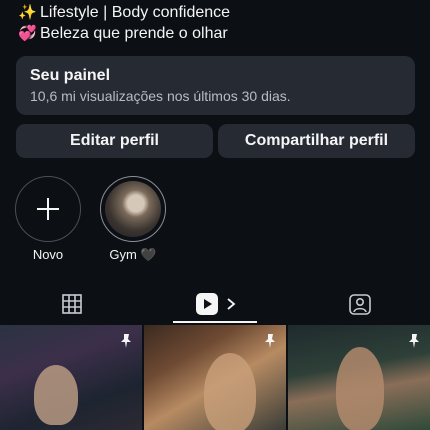 The image size is (430, 430). I want to click on tab-posts, so click(72, 304).